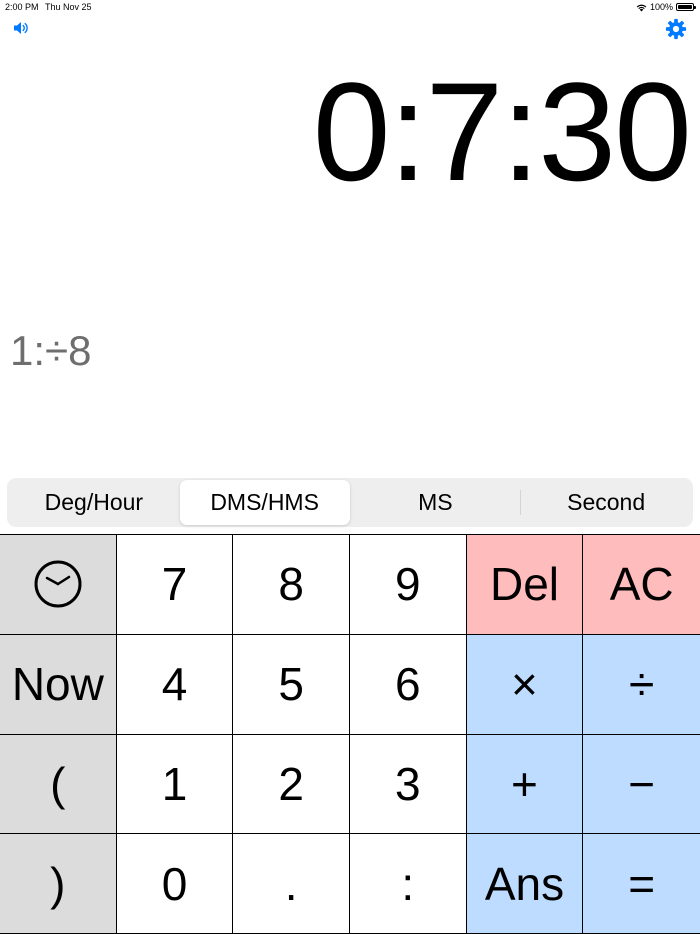 This screenshot has height=934, width=700. Describe the element at coordinates (525, 884) in the screenshot. I see `answer-button: Ans` at that location.